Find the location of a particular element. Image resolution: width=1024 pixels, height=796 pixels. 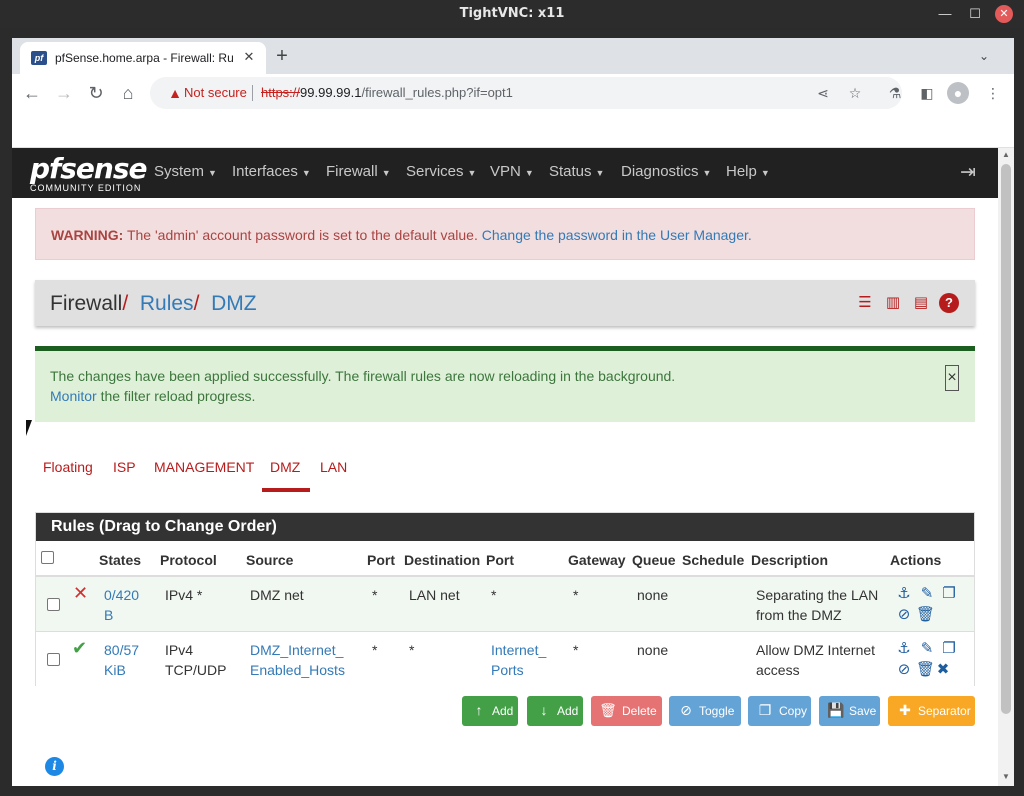

bar-chart-icon: ▥ is located at coordinates (893, 303).